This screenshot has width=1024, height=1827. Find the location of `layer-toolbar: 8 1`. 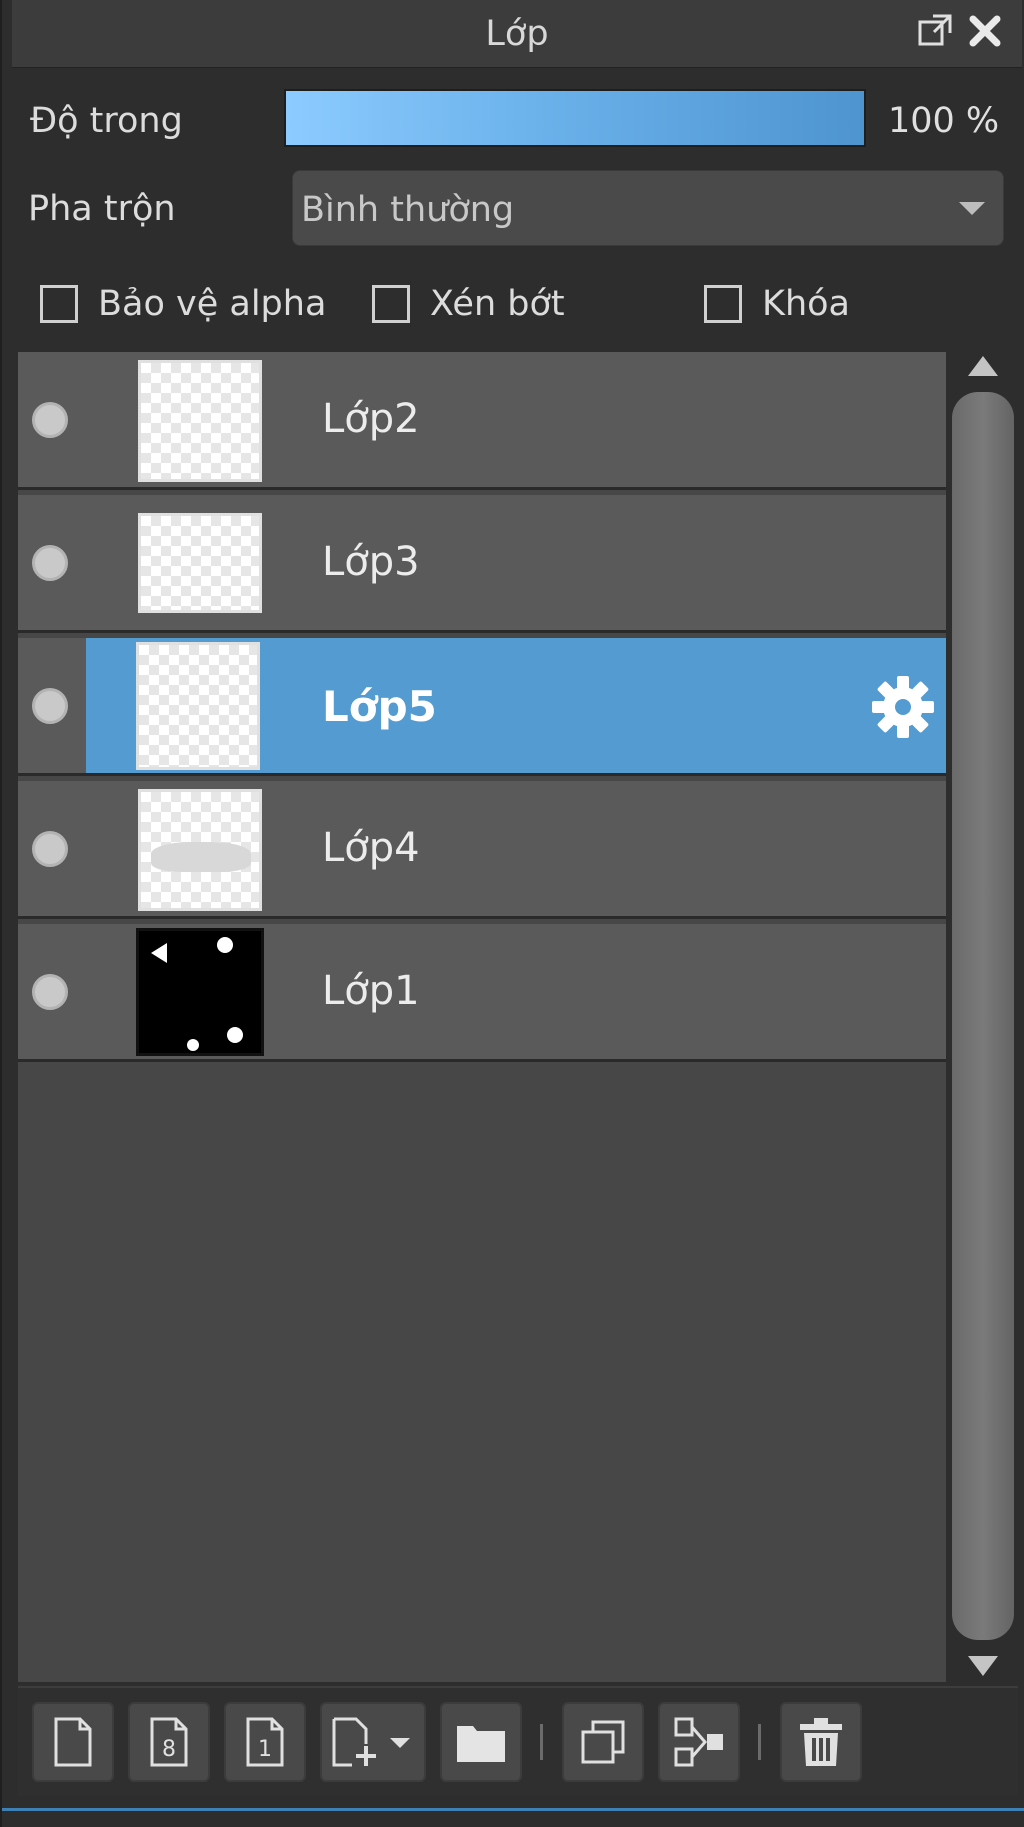

layer-toolbar: 8 1 is located at coordinates (518, 1741).